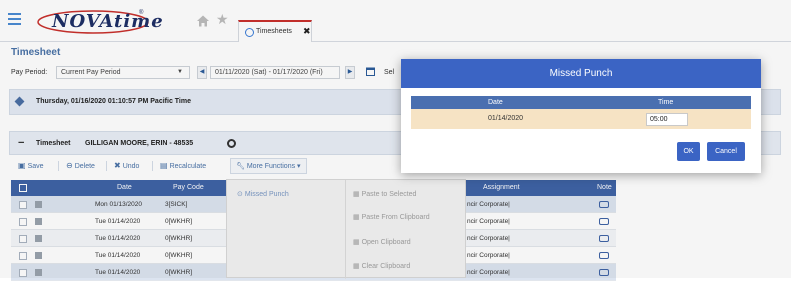 This screenshot has width=791, height=281. What do you see at coordinates (581, 73) in the screenshot?
I see `dialog-title: Missed Punch` at bounding box center [581, 73].